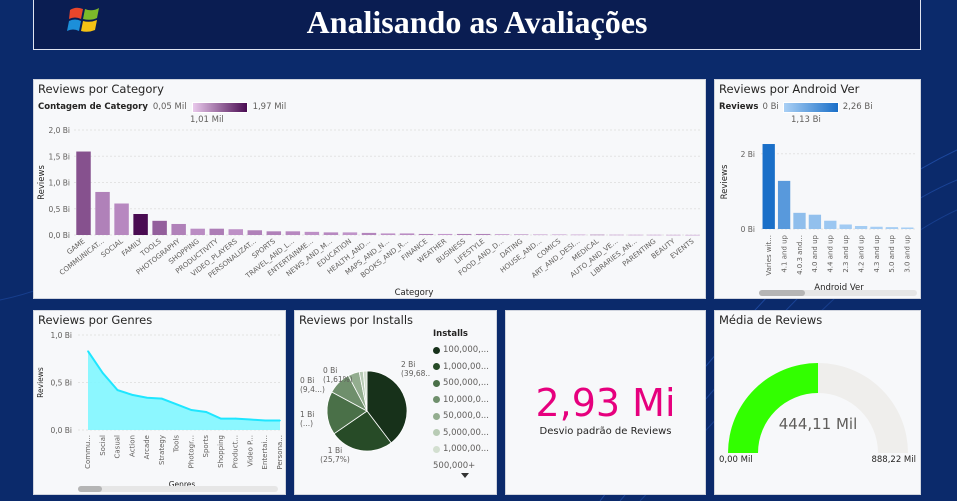 Image resolution: width=957 pixels, height=501 pixels. What do you see at coordinates (725, 181) in the screenshot?
I see `y-axis-title: Reviews` at bounding box center [725, 181].